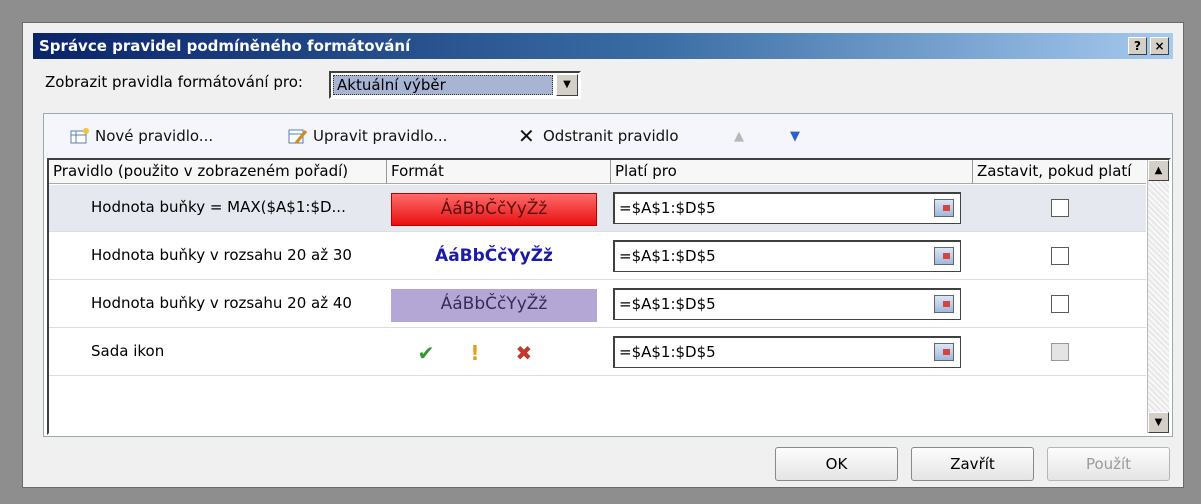 The width and height of the screenshot is (1201, 504). I want to click on show-rules-dropdown: Aktuální výběr ▼, so click(455, 85).